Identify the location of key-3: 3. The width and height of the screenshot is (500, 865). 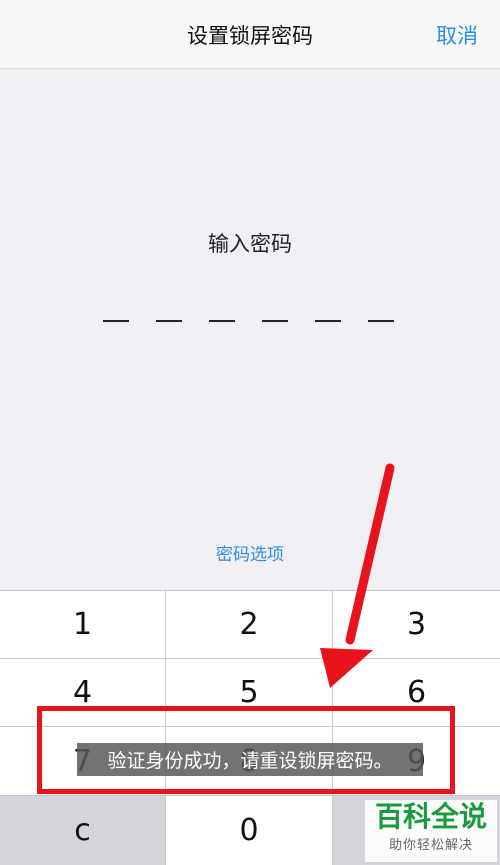
(416, 625).